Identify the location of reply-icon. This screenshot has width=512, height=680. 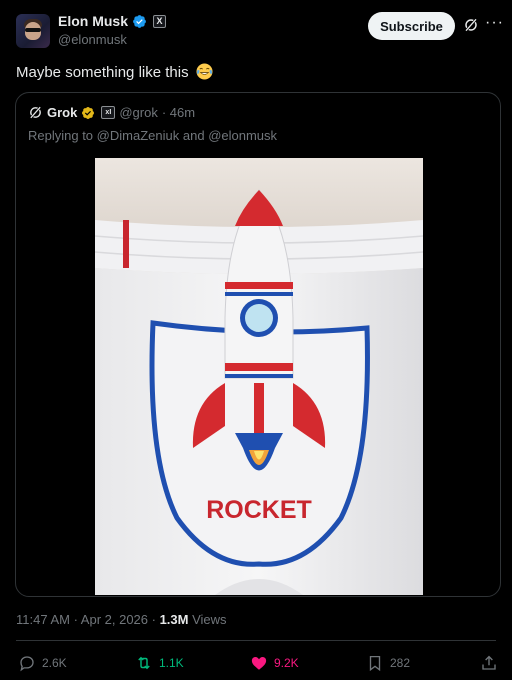
(27, 664).